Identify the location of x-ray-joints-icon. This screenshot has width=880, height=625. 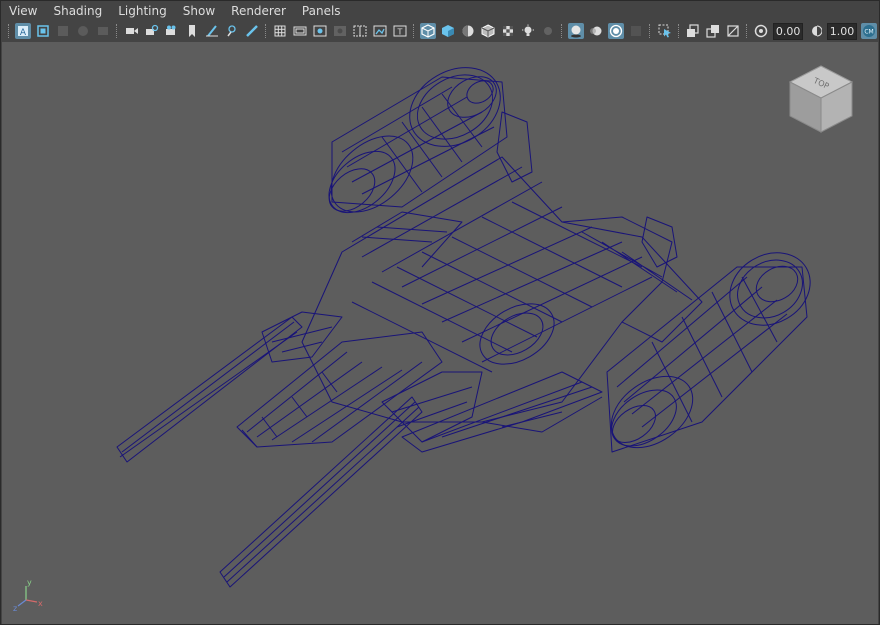
(733, 31).